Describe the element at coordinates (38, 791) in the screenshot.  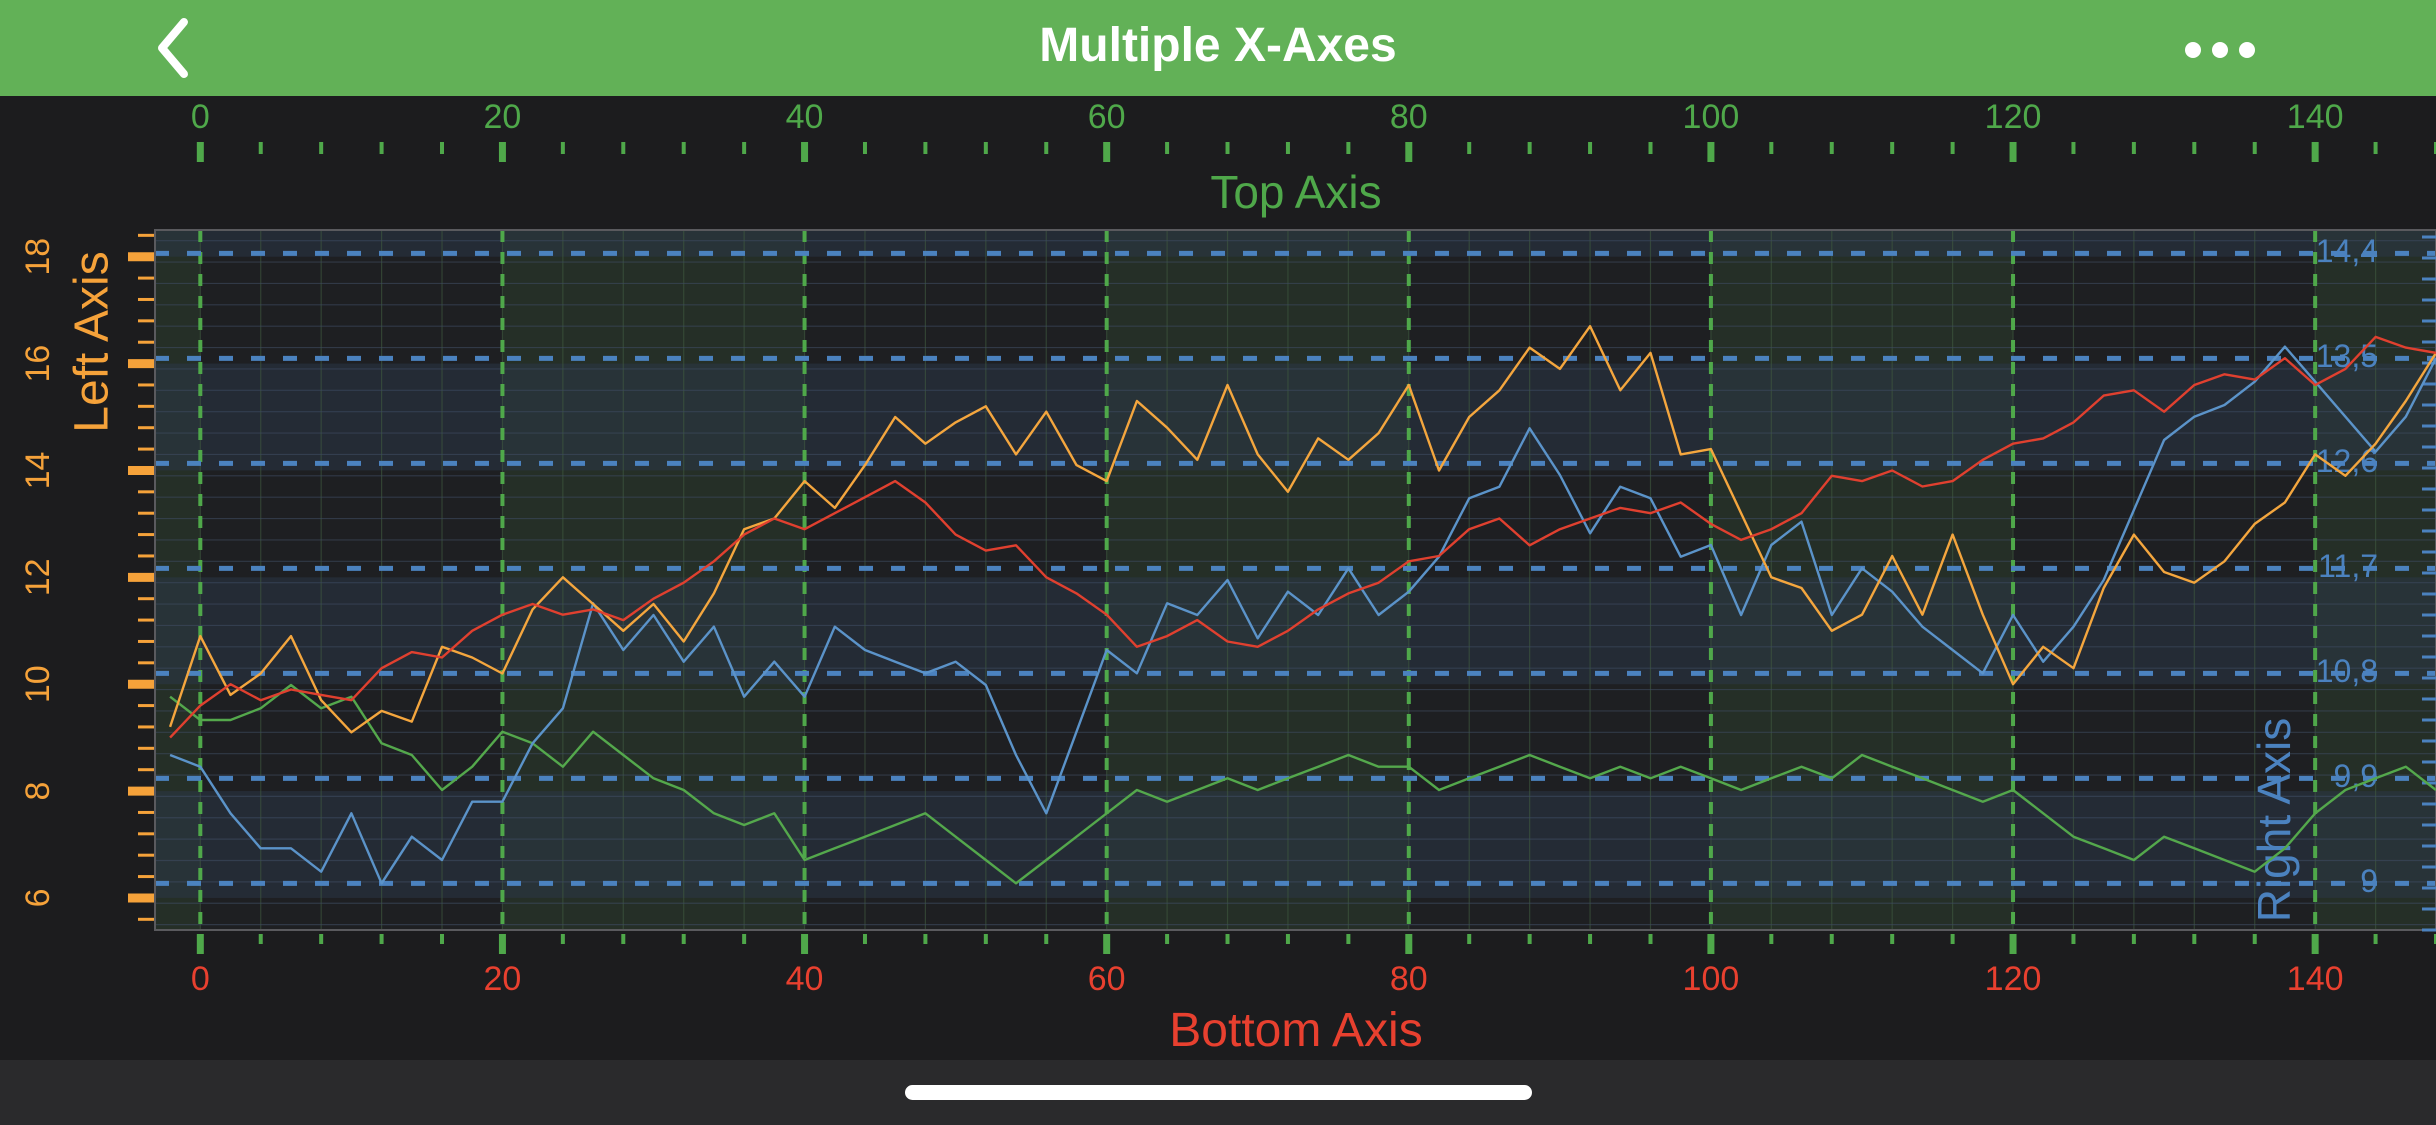
I see `left-axis-tick-label: 8` at that location.